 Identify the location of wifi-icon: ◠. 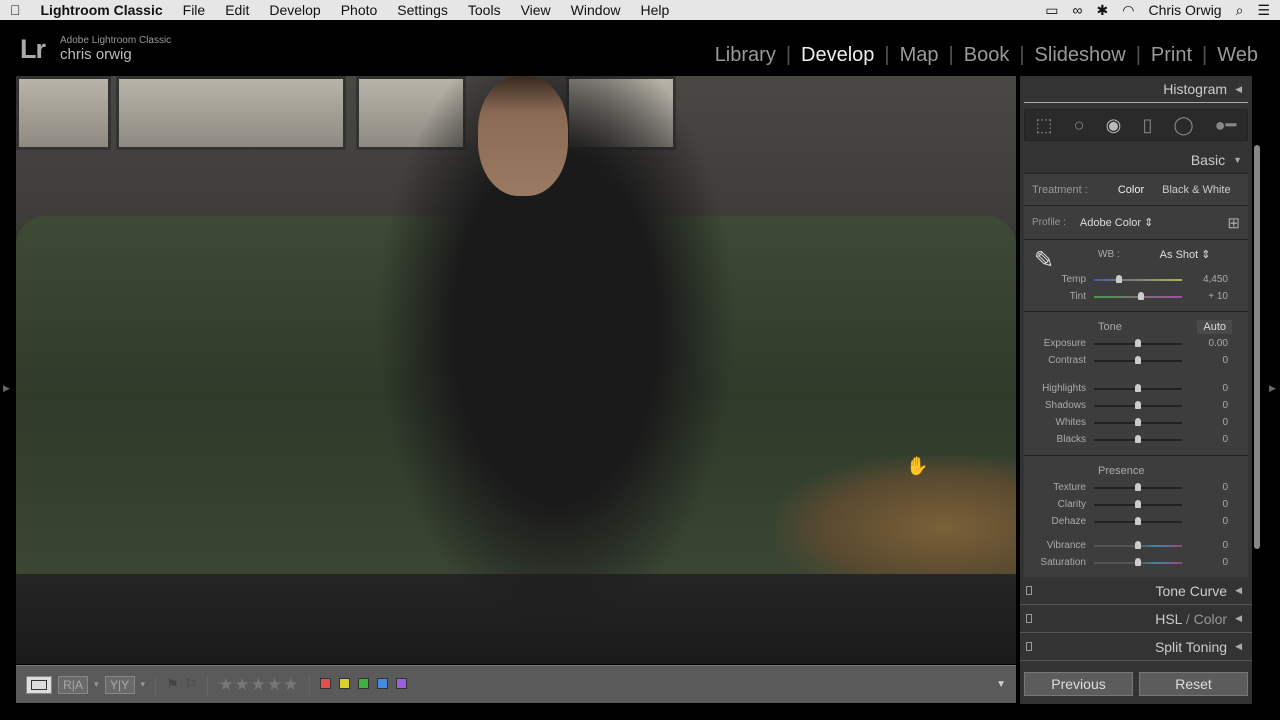
(1128, 10).